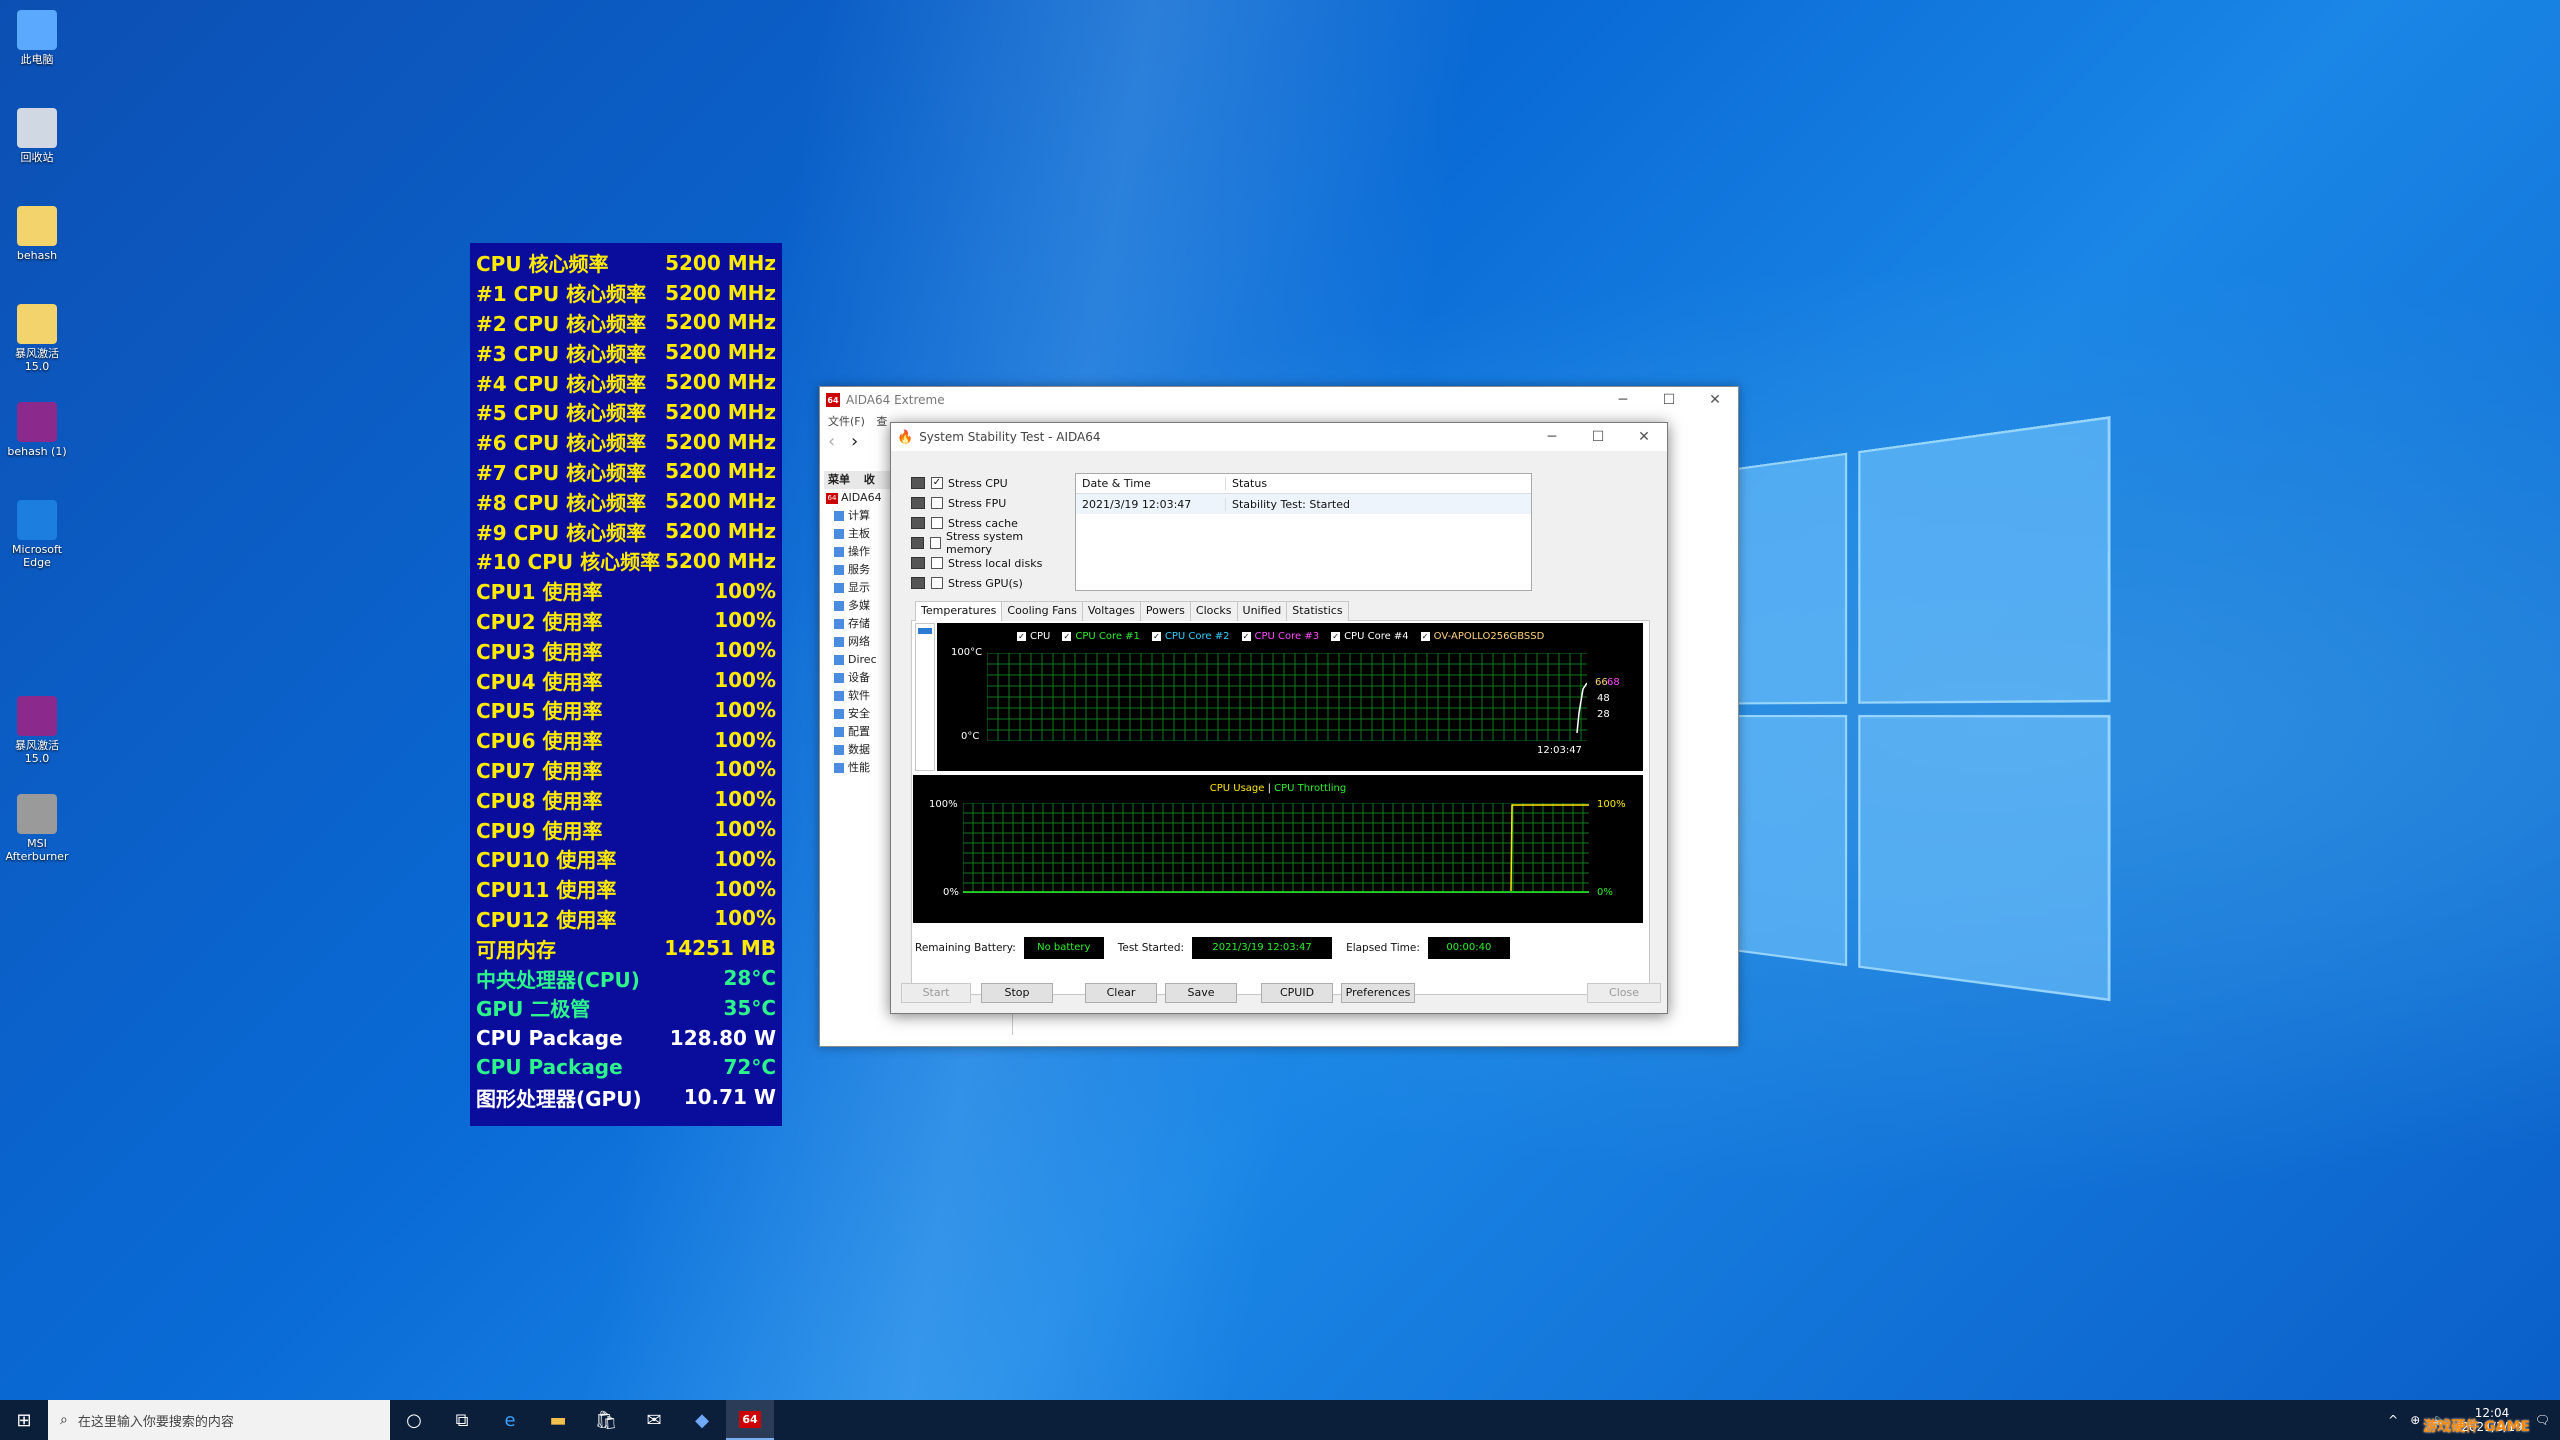 Image resolution: width=2560 pixels, height=1440 pixels. What do you see at coordinates (37, 234) in the screenshot?
I see `desktop-icon: behash` at bounding box center [37, 234].